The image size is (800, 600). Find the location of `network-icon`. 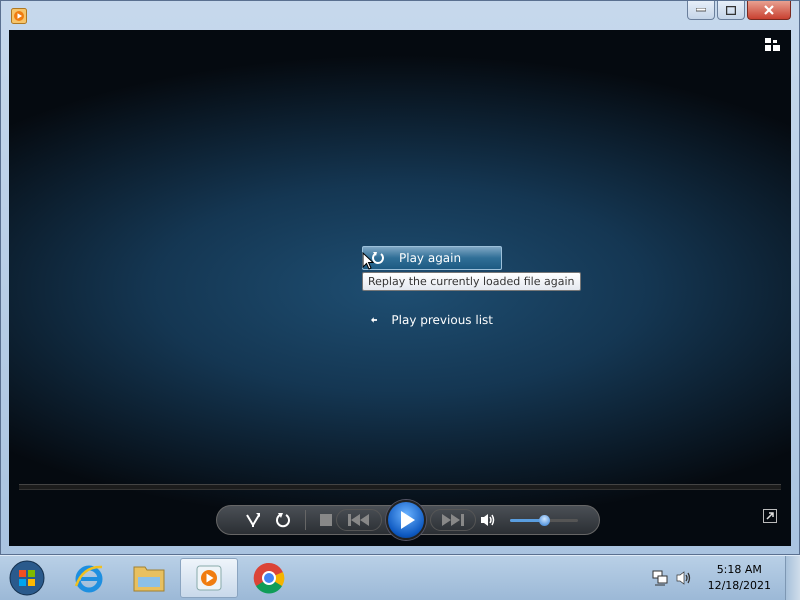

network-icon is located at coordinates (660, 578).